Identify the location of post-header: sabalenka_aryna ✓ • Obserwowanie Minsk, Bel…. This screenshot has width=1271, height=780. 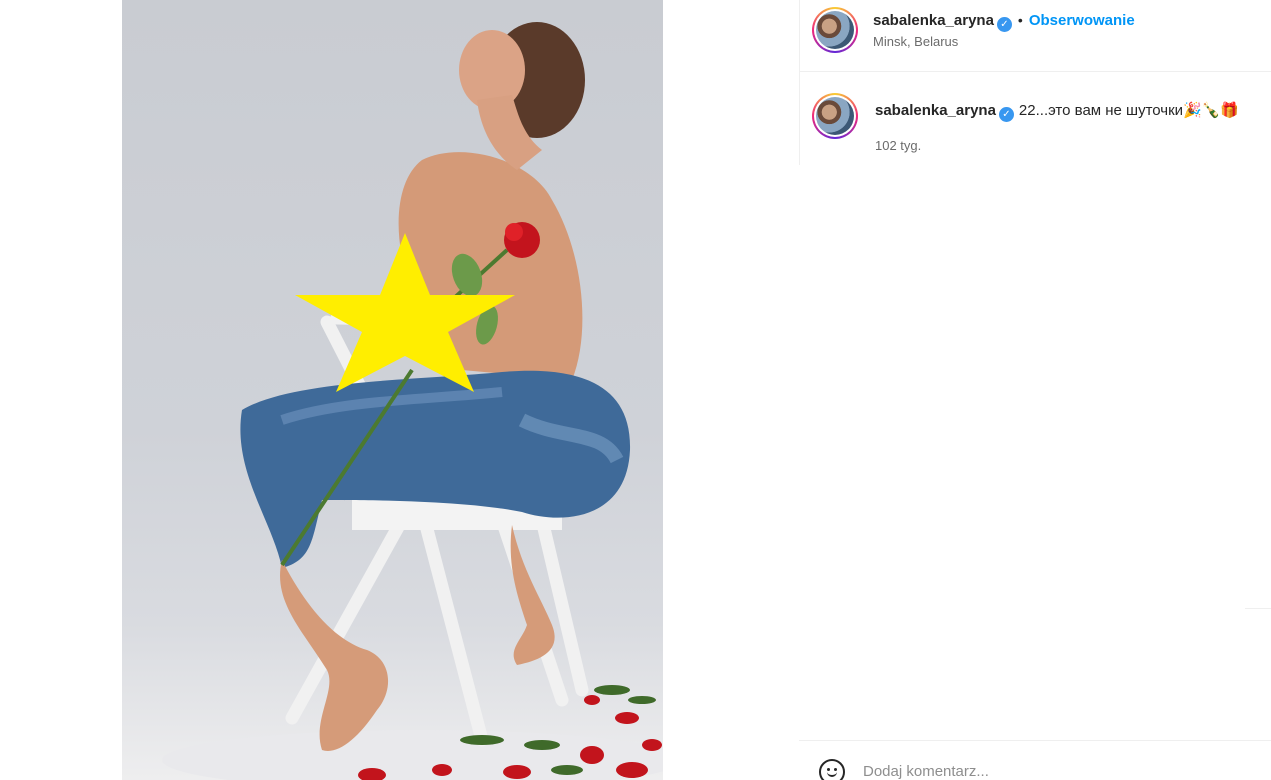
(1035, 36).